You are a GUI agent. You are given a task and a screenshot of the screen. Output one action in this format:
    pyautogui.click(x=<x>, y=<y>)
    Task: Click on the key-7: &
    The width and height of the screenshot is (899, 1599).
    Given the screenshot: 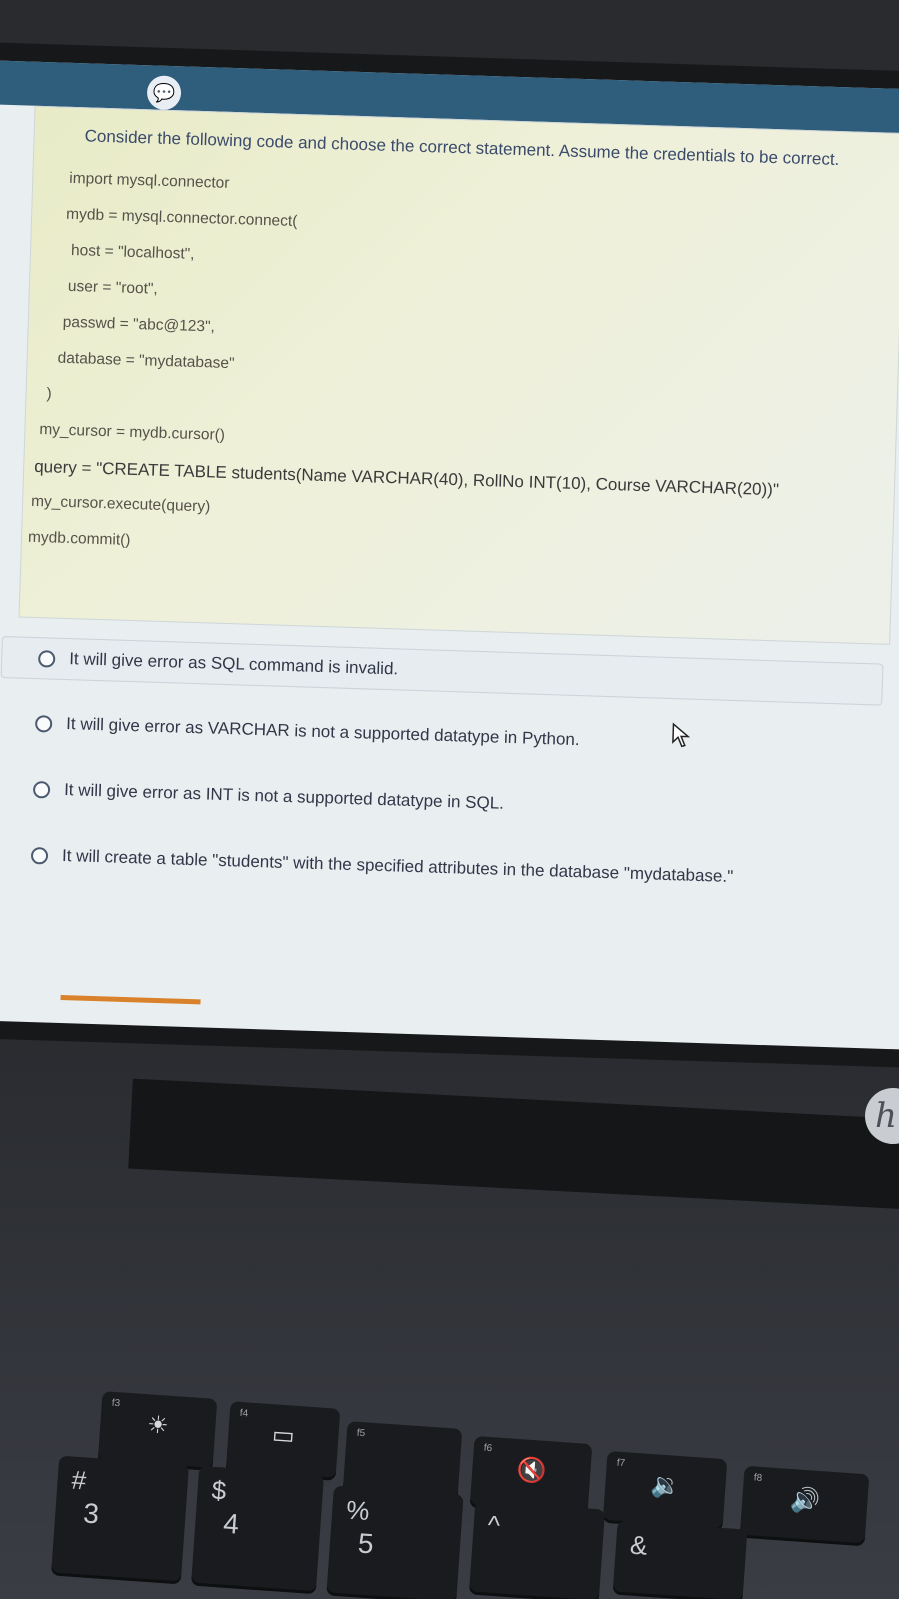 What is the action you would take?
    pyautogui.click(x=680, y=1559)
    